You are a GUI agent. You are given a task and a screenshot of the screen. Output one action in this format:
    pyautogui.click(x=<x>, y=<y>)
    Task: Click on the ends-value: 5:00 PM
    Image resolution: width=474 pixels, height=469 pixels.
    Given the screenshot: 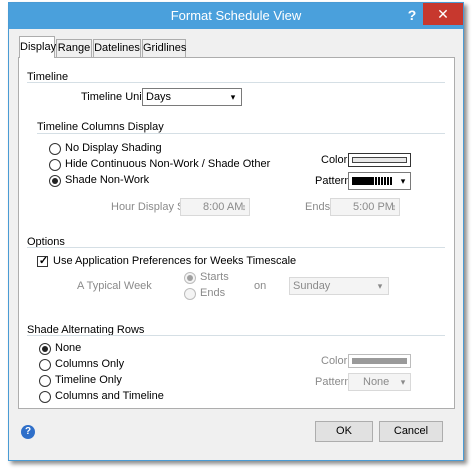 What is the action you would take?
    pyautogui.click(x=373, y=207)
    